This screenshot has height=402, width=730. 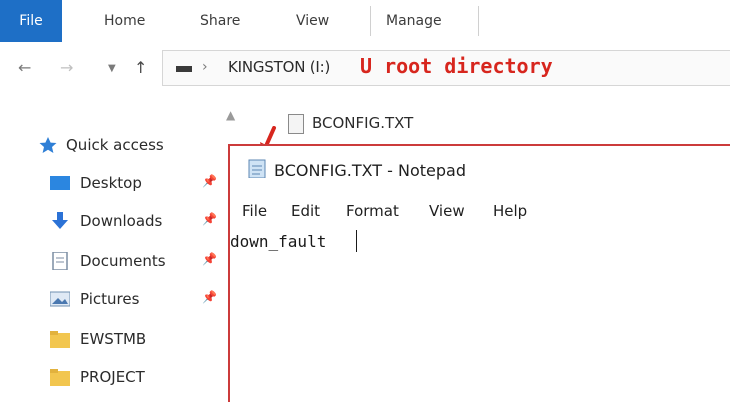 I want to click on ribbon-tabs: File Home Share View Manage, so click(x=365, y=21).